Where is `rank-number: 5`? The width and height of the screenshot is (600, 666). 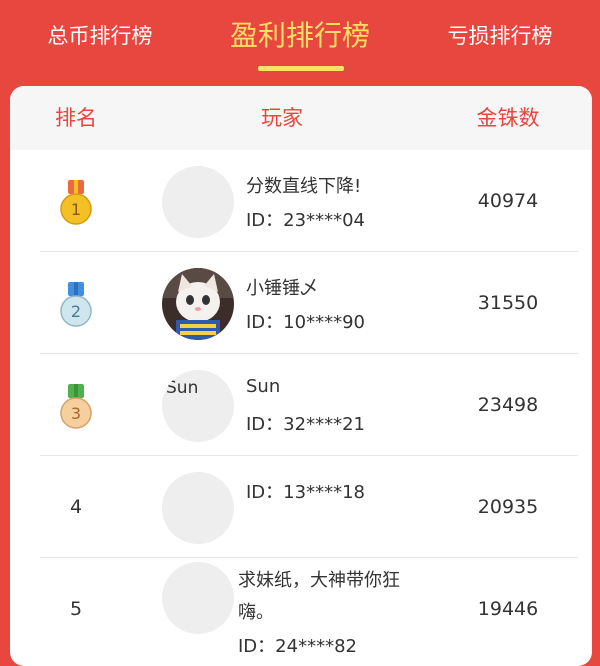 rank-number: 5 is located at coordinates (76, 609).